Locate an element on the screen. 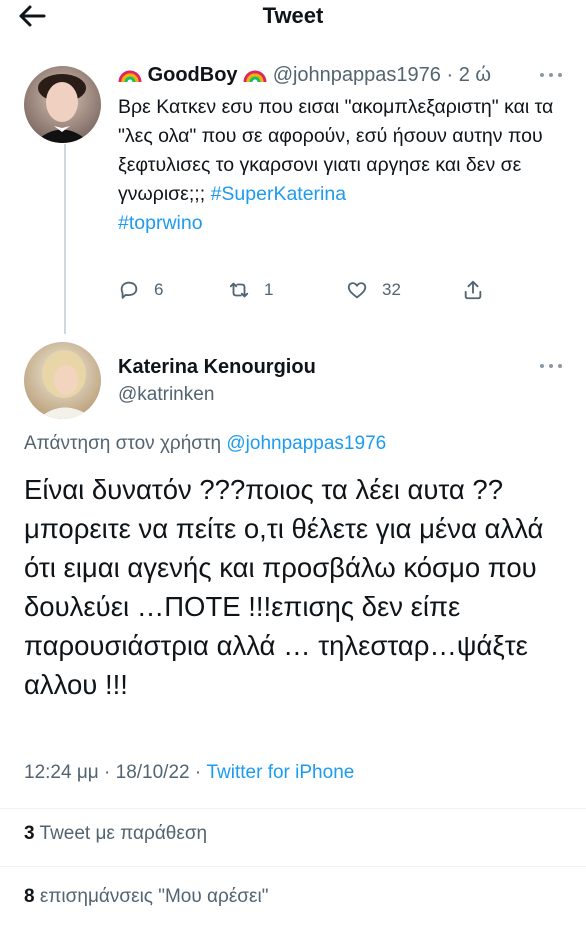 This screenshot has width=586, height=931. likes-count: 8 is located at coordinates (29, 896).